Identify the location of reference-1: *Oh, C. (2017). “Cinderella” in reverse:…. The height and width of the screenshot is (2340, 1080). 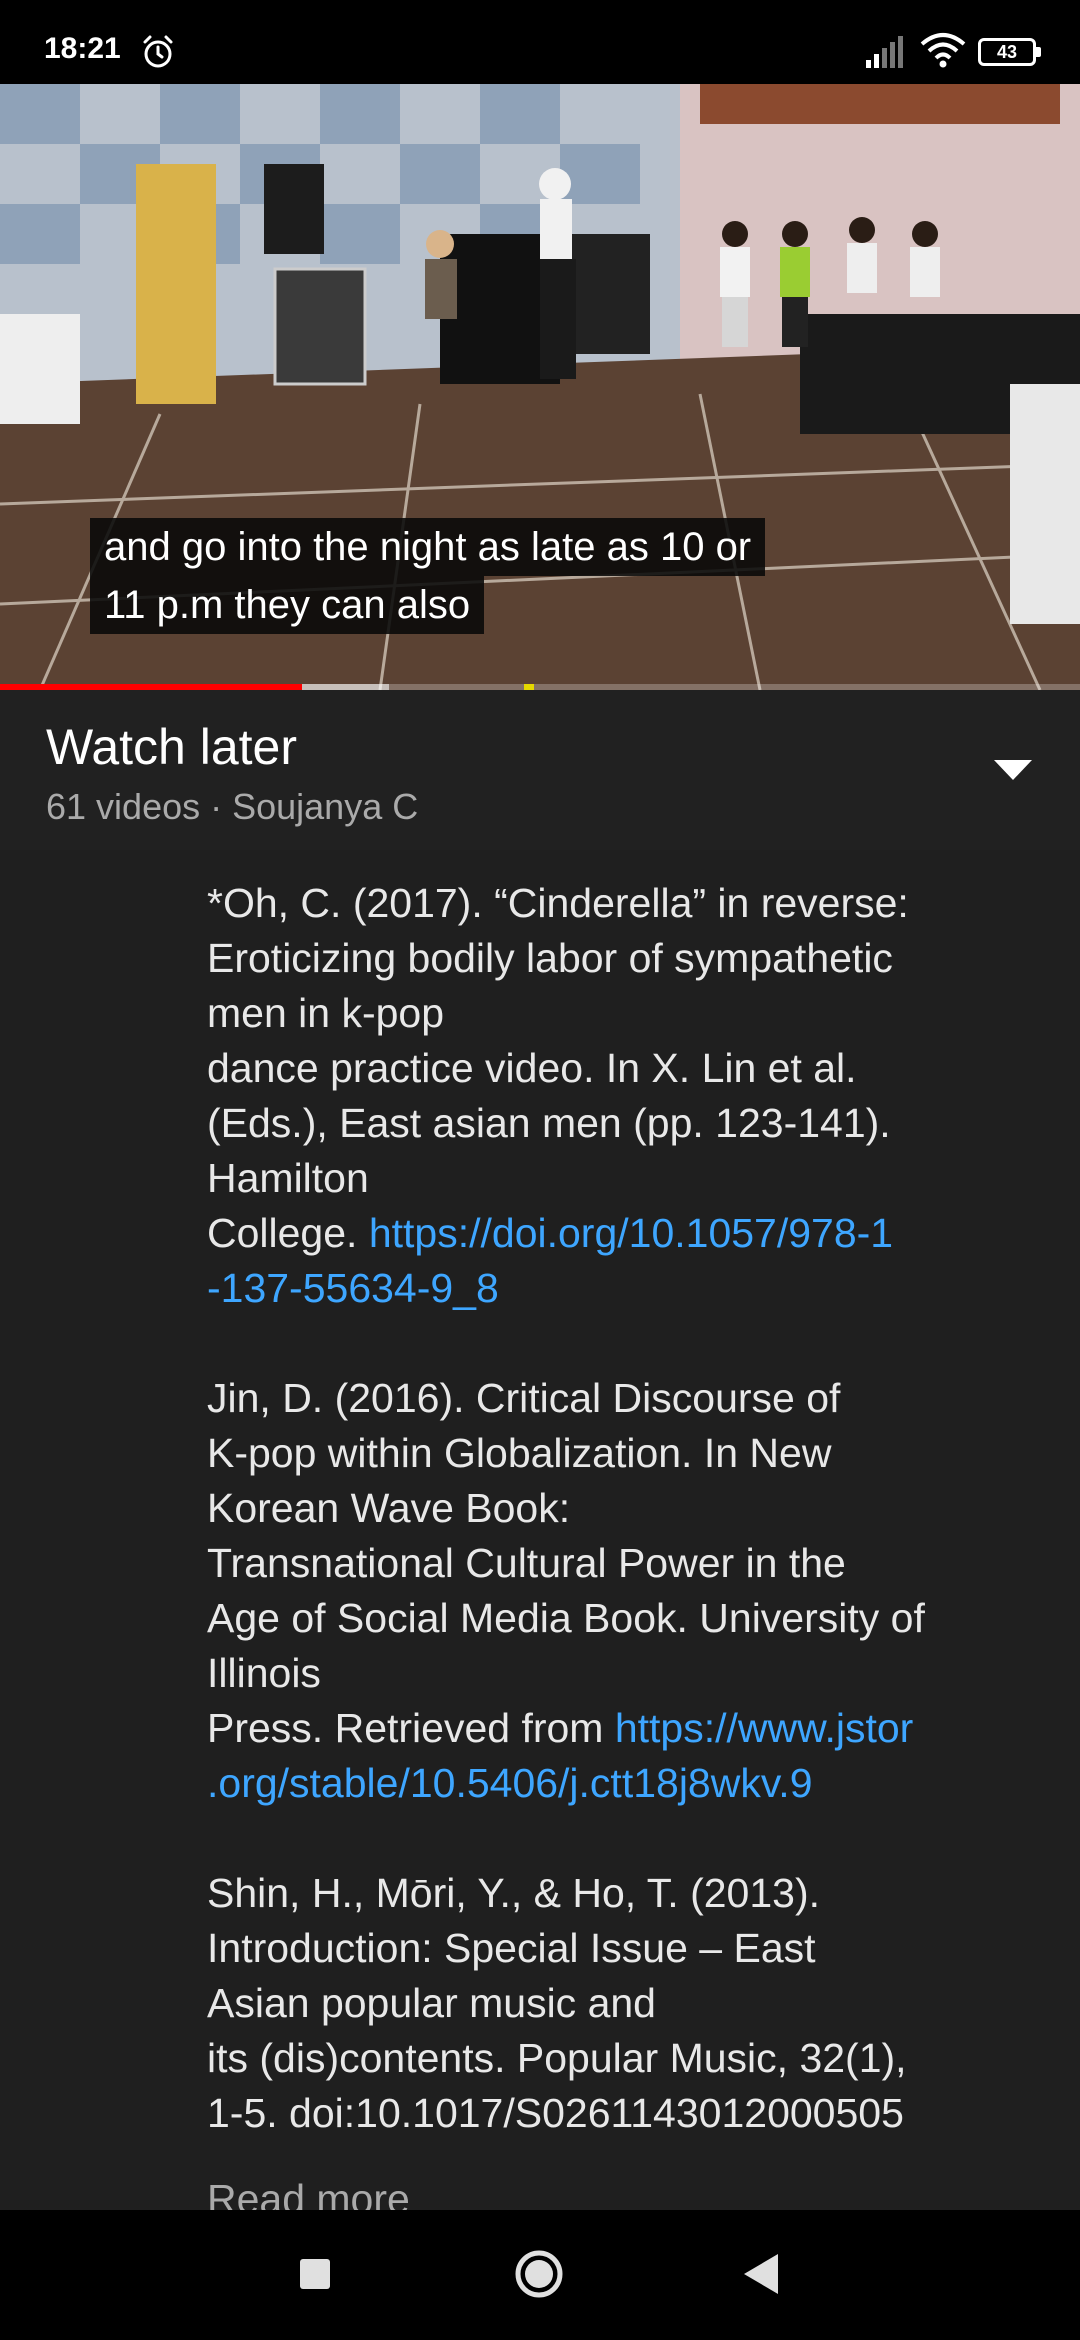
(622, 1096).